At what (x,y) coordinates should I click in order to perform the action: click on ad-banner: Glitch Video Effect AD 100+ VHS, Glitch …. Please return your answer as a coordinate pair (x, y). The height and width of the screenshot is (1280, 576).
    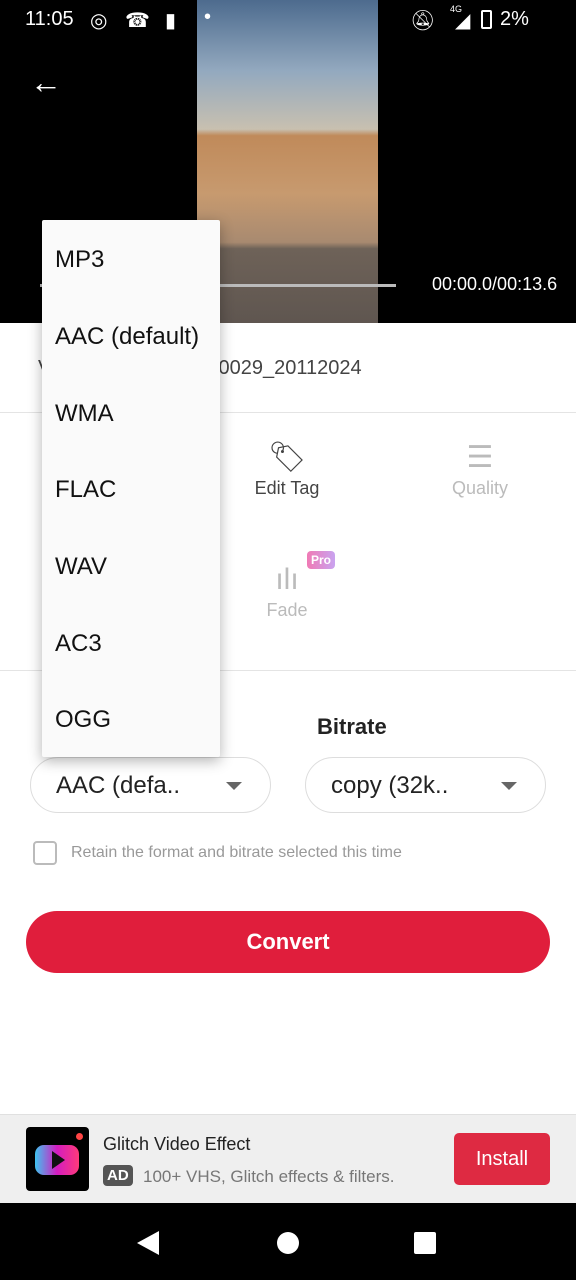
    Looking at the image, I should click on (288, 1158).